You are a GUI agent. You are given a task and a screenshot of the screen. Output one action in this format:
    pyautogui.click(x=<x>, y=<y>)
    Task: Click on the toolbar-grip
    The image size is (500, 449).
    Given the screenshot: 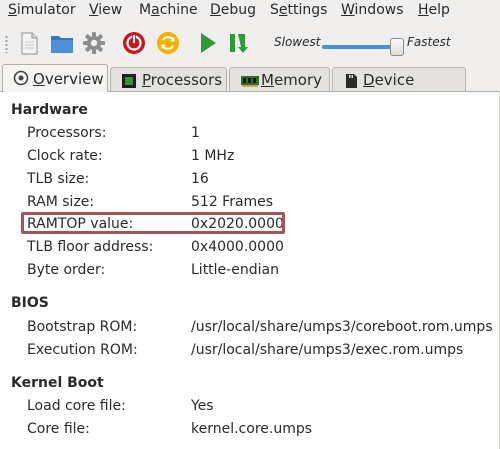 What is the action you would take?
    pyautogui.click(x=6, y=44)
    